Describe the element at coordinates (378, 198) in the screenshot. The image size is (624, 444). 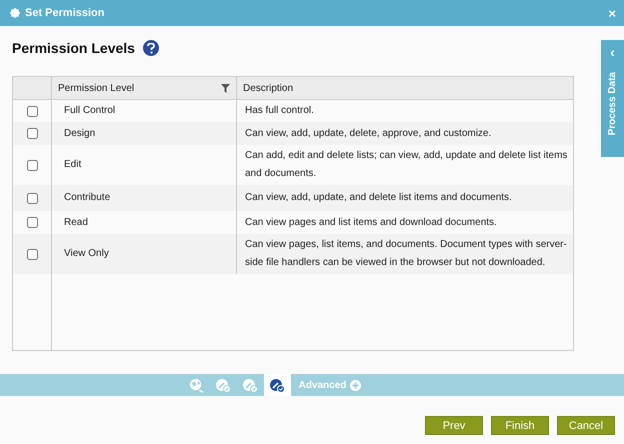
I see `table-cell-text: Can view, add, update, and delete list items and documents.` at that location.